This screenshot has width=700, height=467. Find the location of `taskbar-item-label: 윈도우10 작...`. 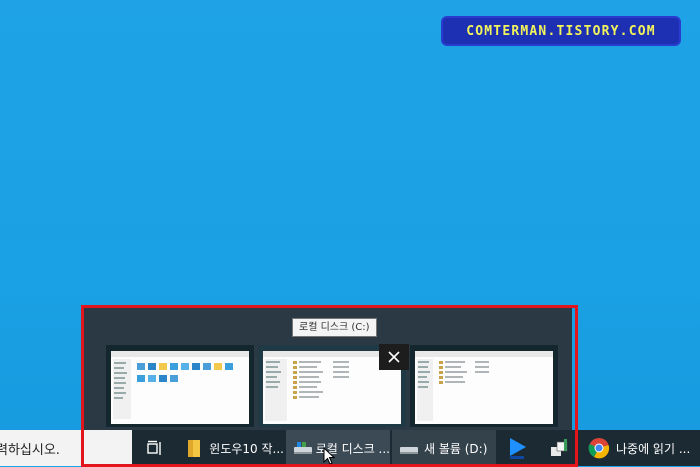

taskbar-item-label: 윈도우10 작... is located at coordinates (246, 448).